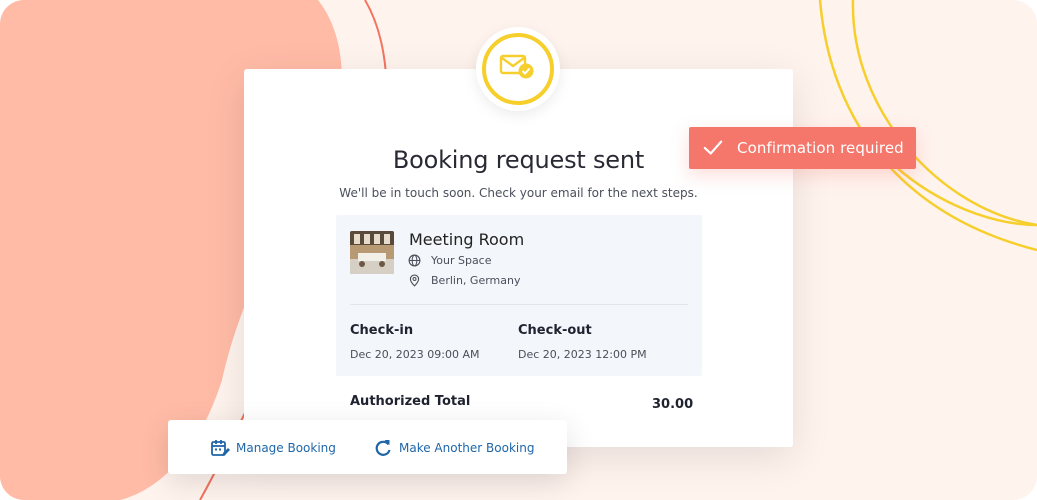  What do you see at coordinates (582, 354) in the screenshot?
I see `checkout-value: Dec 20, 2023 12:00 PM` at bounding box center [582, 354].